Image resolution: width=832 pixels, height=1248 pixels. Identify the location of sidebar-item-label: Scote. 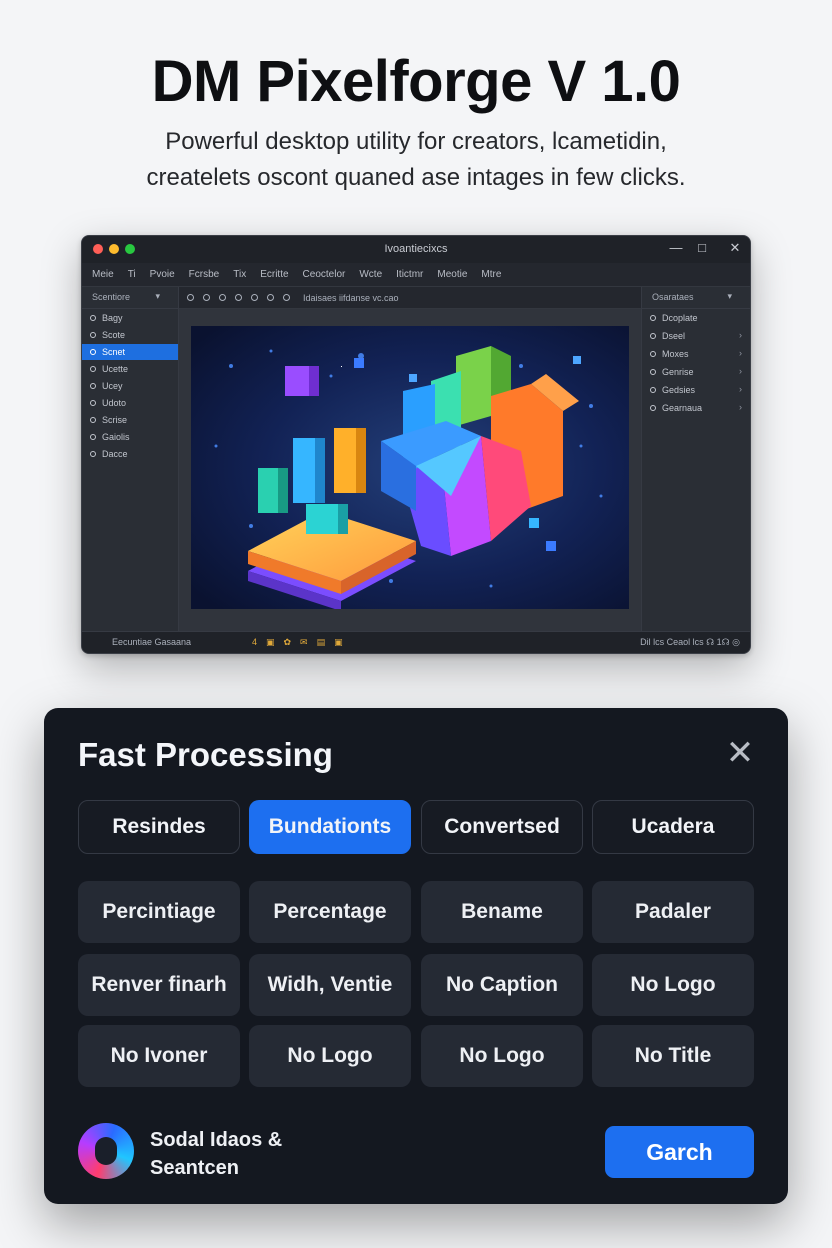
(114, 335).